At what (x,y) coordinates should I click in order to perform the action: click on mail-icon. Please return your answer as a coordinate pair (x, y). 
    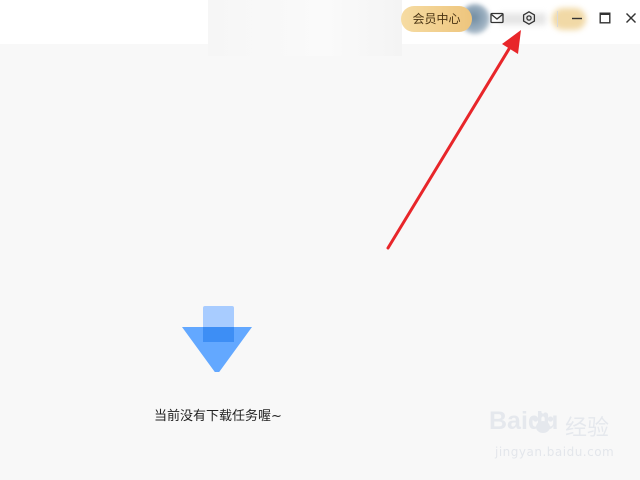
    Looking at the image, I should click on (497, 18).